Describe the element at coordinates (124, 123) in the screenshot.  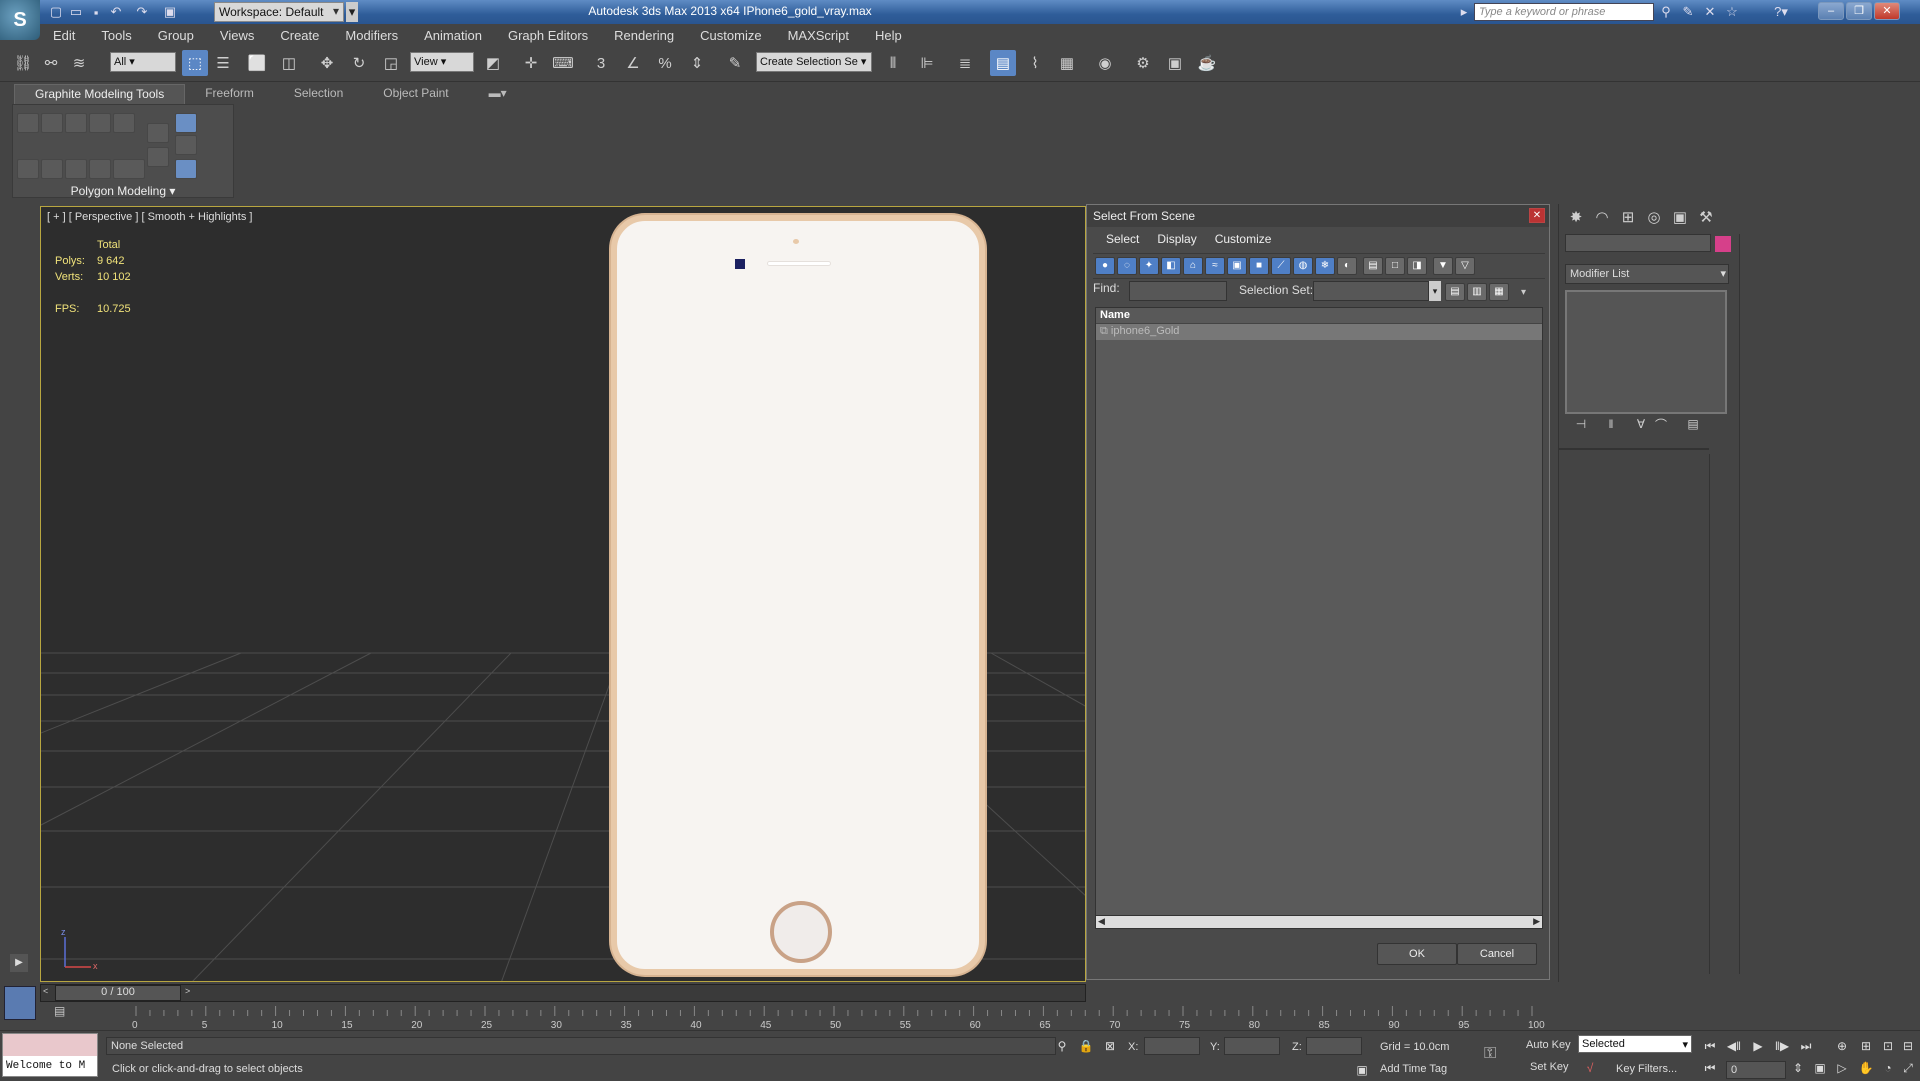
I see `element-icon` at that location.